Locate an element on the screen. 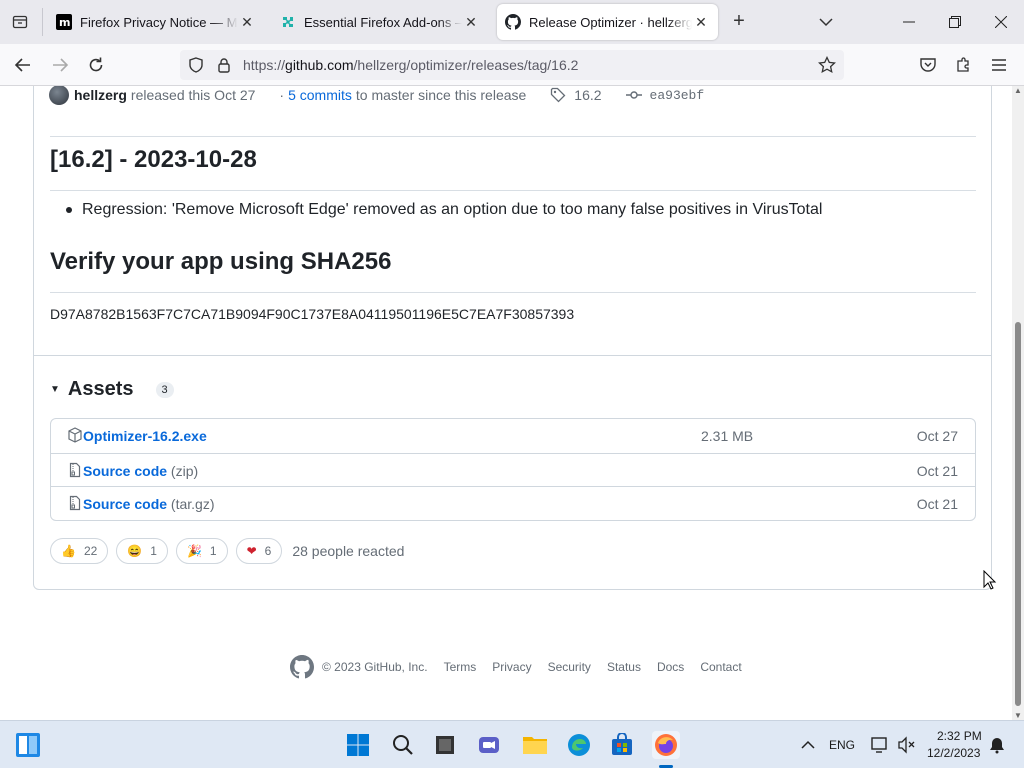 This screenshot has width=1024, height=768. store-button is located at coordinates (622, 745).